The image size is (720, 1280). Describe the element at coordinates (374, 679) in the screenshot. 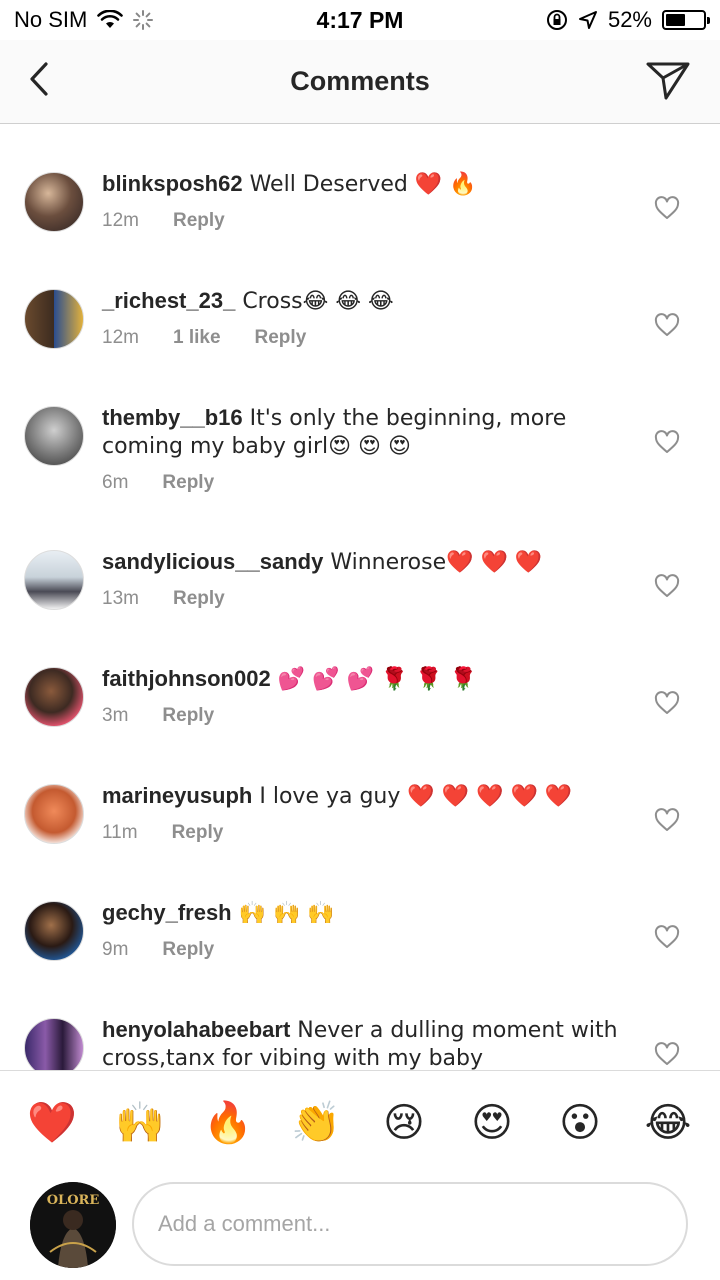

I see `comment-message: 💕 💕 💕 🌹 🌹 🌹` at that location.